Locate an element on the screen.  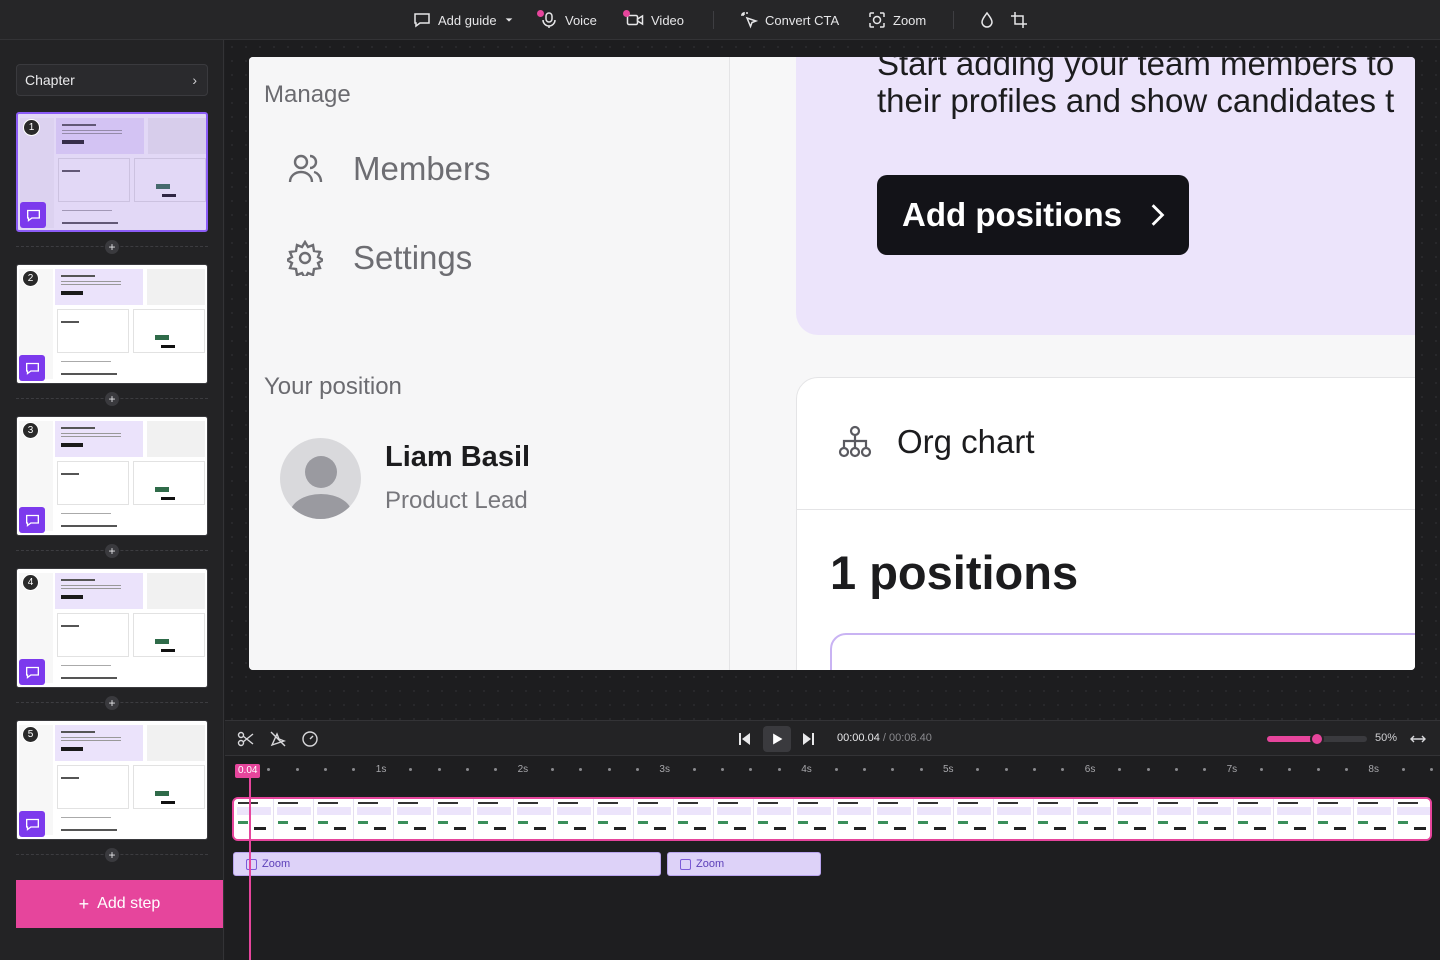
convert-cta-button: Convert CTA is located at coordinates (789, 20).